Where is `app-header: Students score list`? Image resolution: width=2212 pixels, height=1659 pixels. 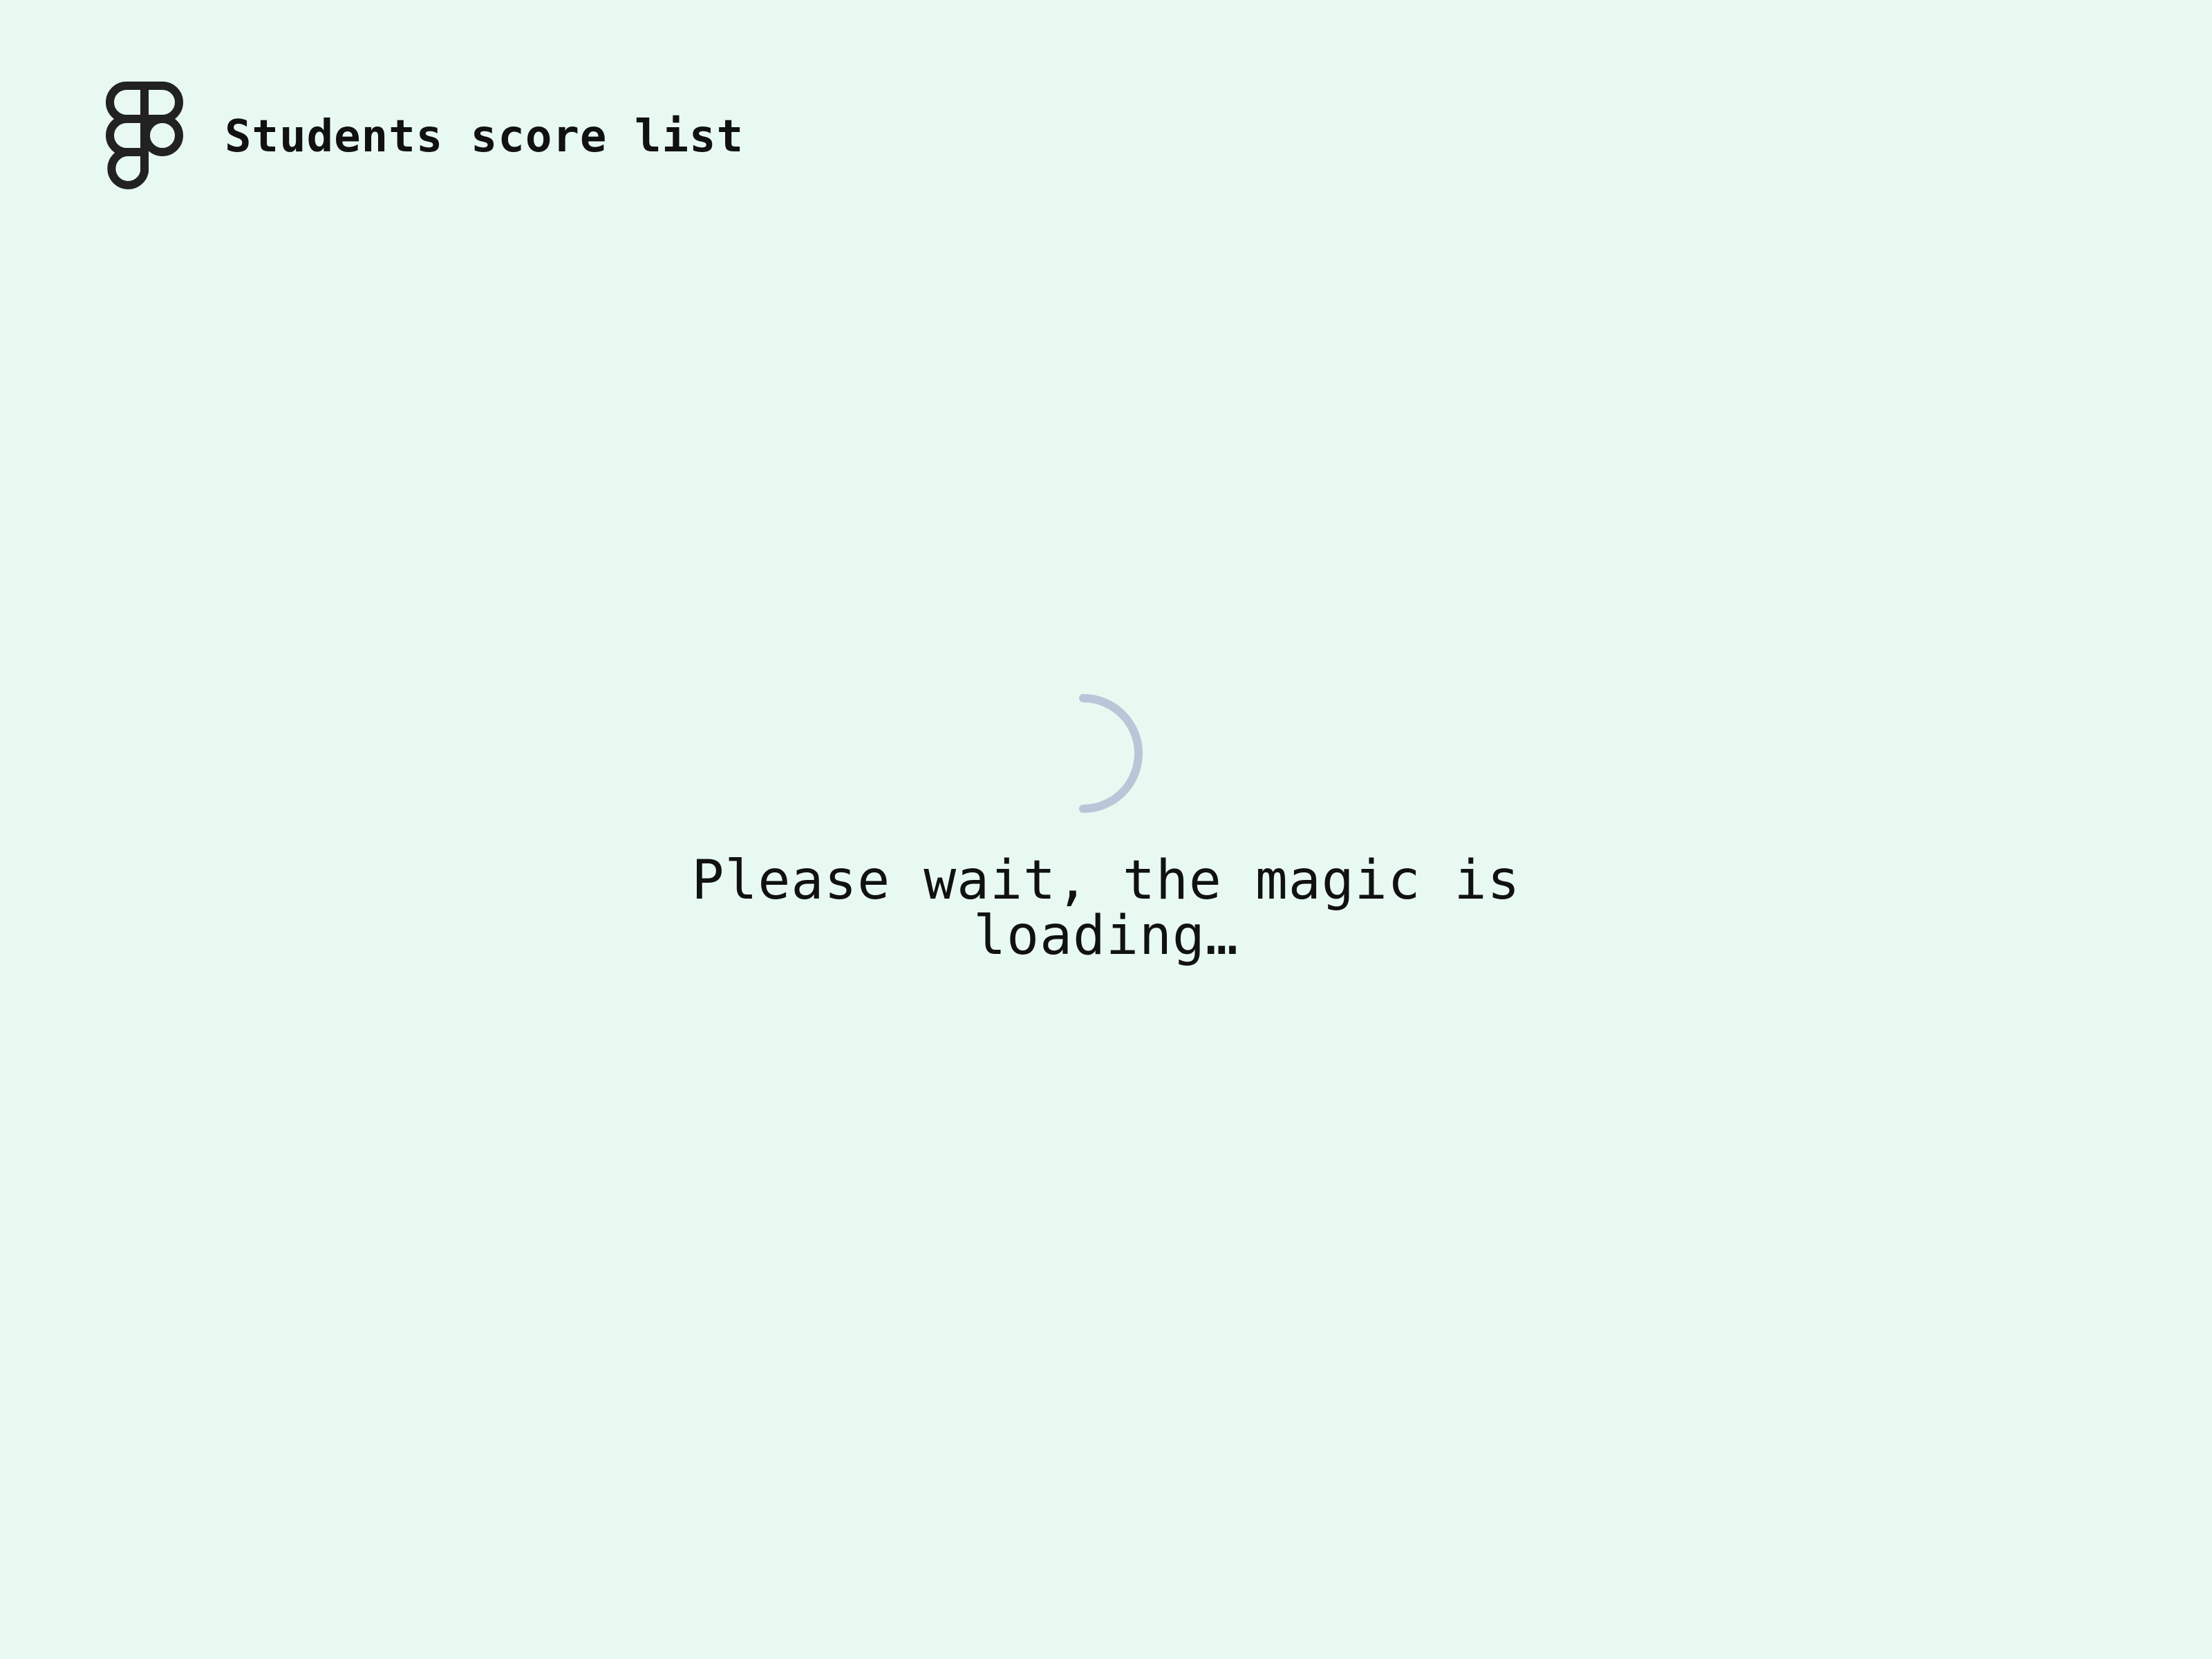 app-header: Students score list is located at coordinates (425, 137).